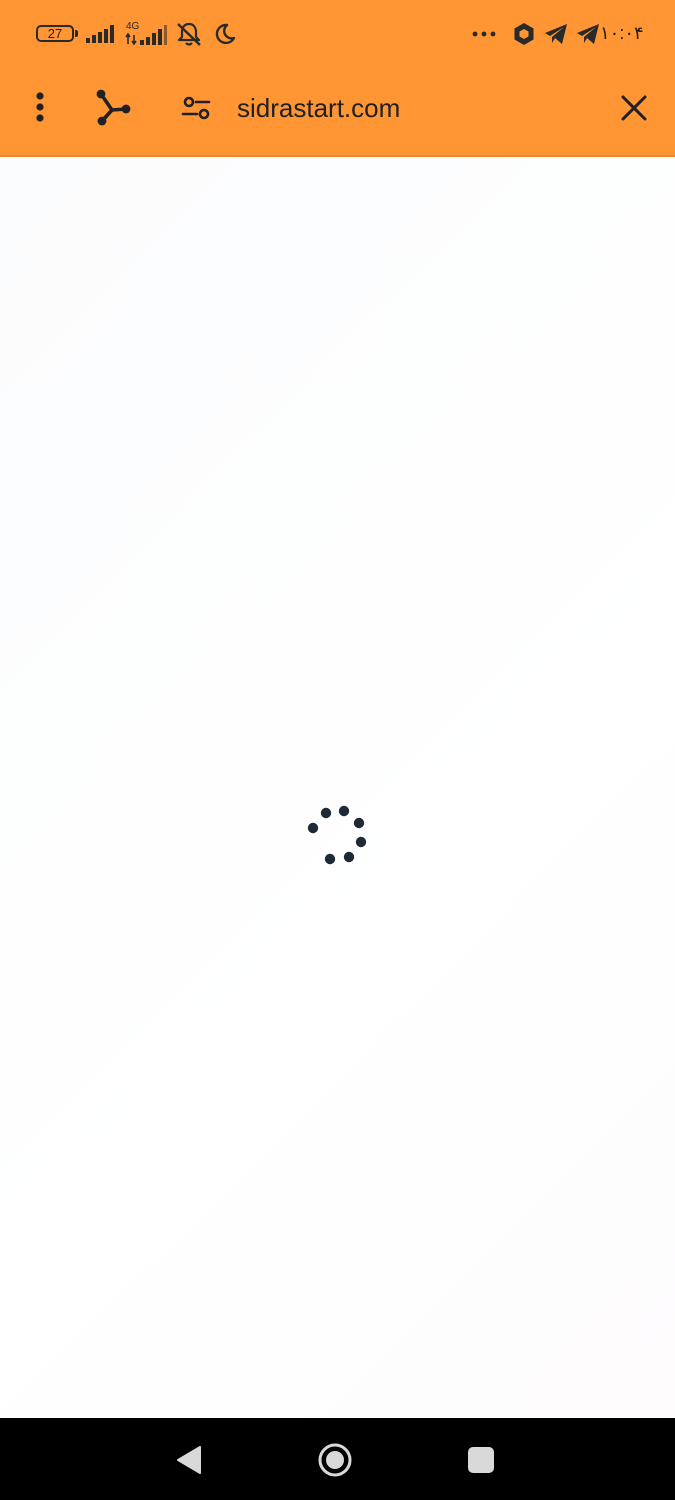  I want to click on battery-tip, so click(76, 33).